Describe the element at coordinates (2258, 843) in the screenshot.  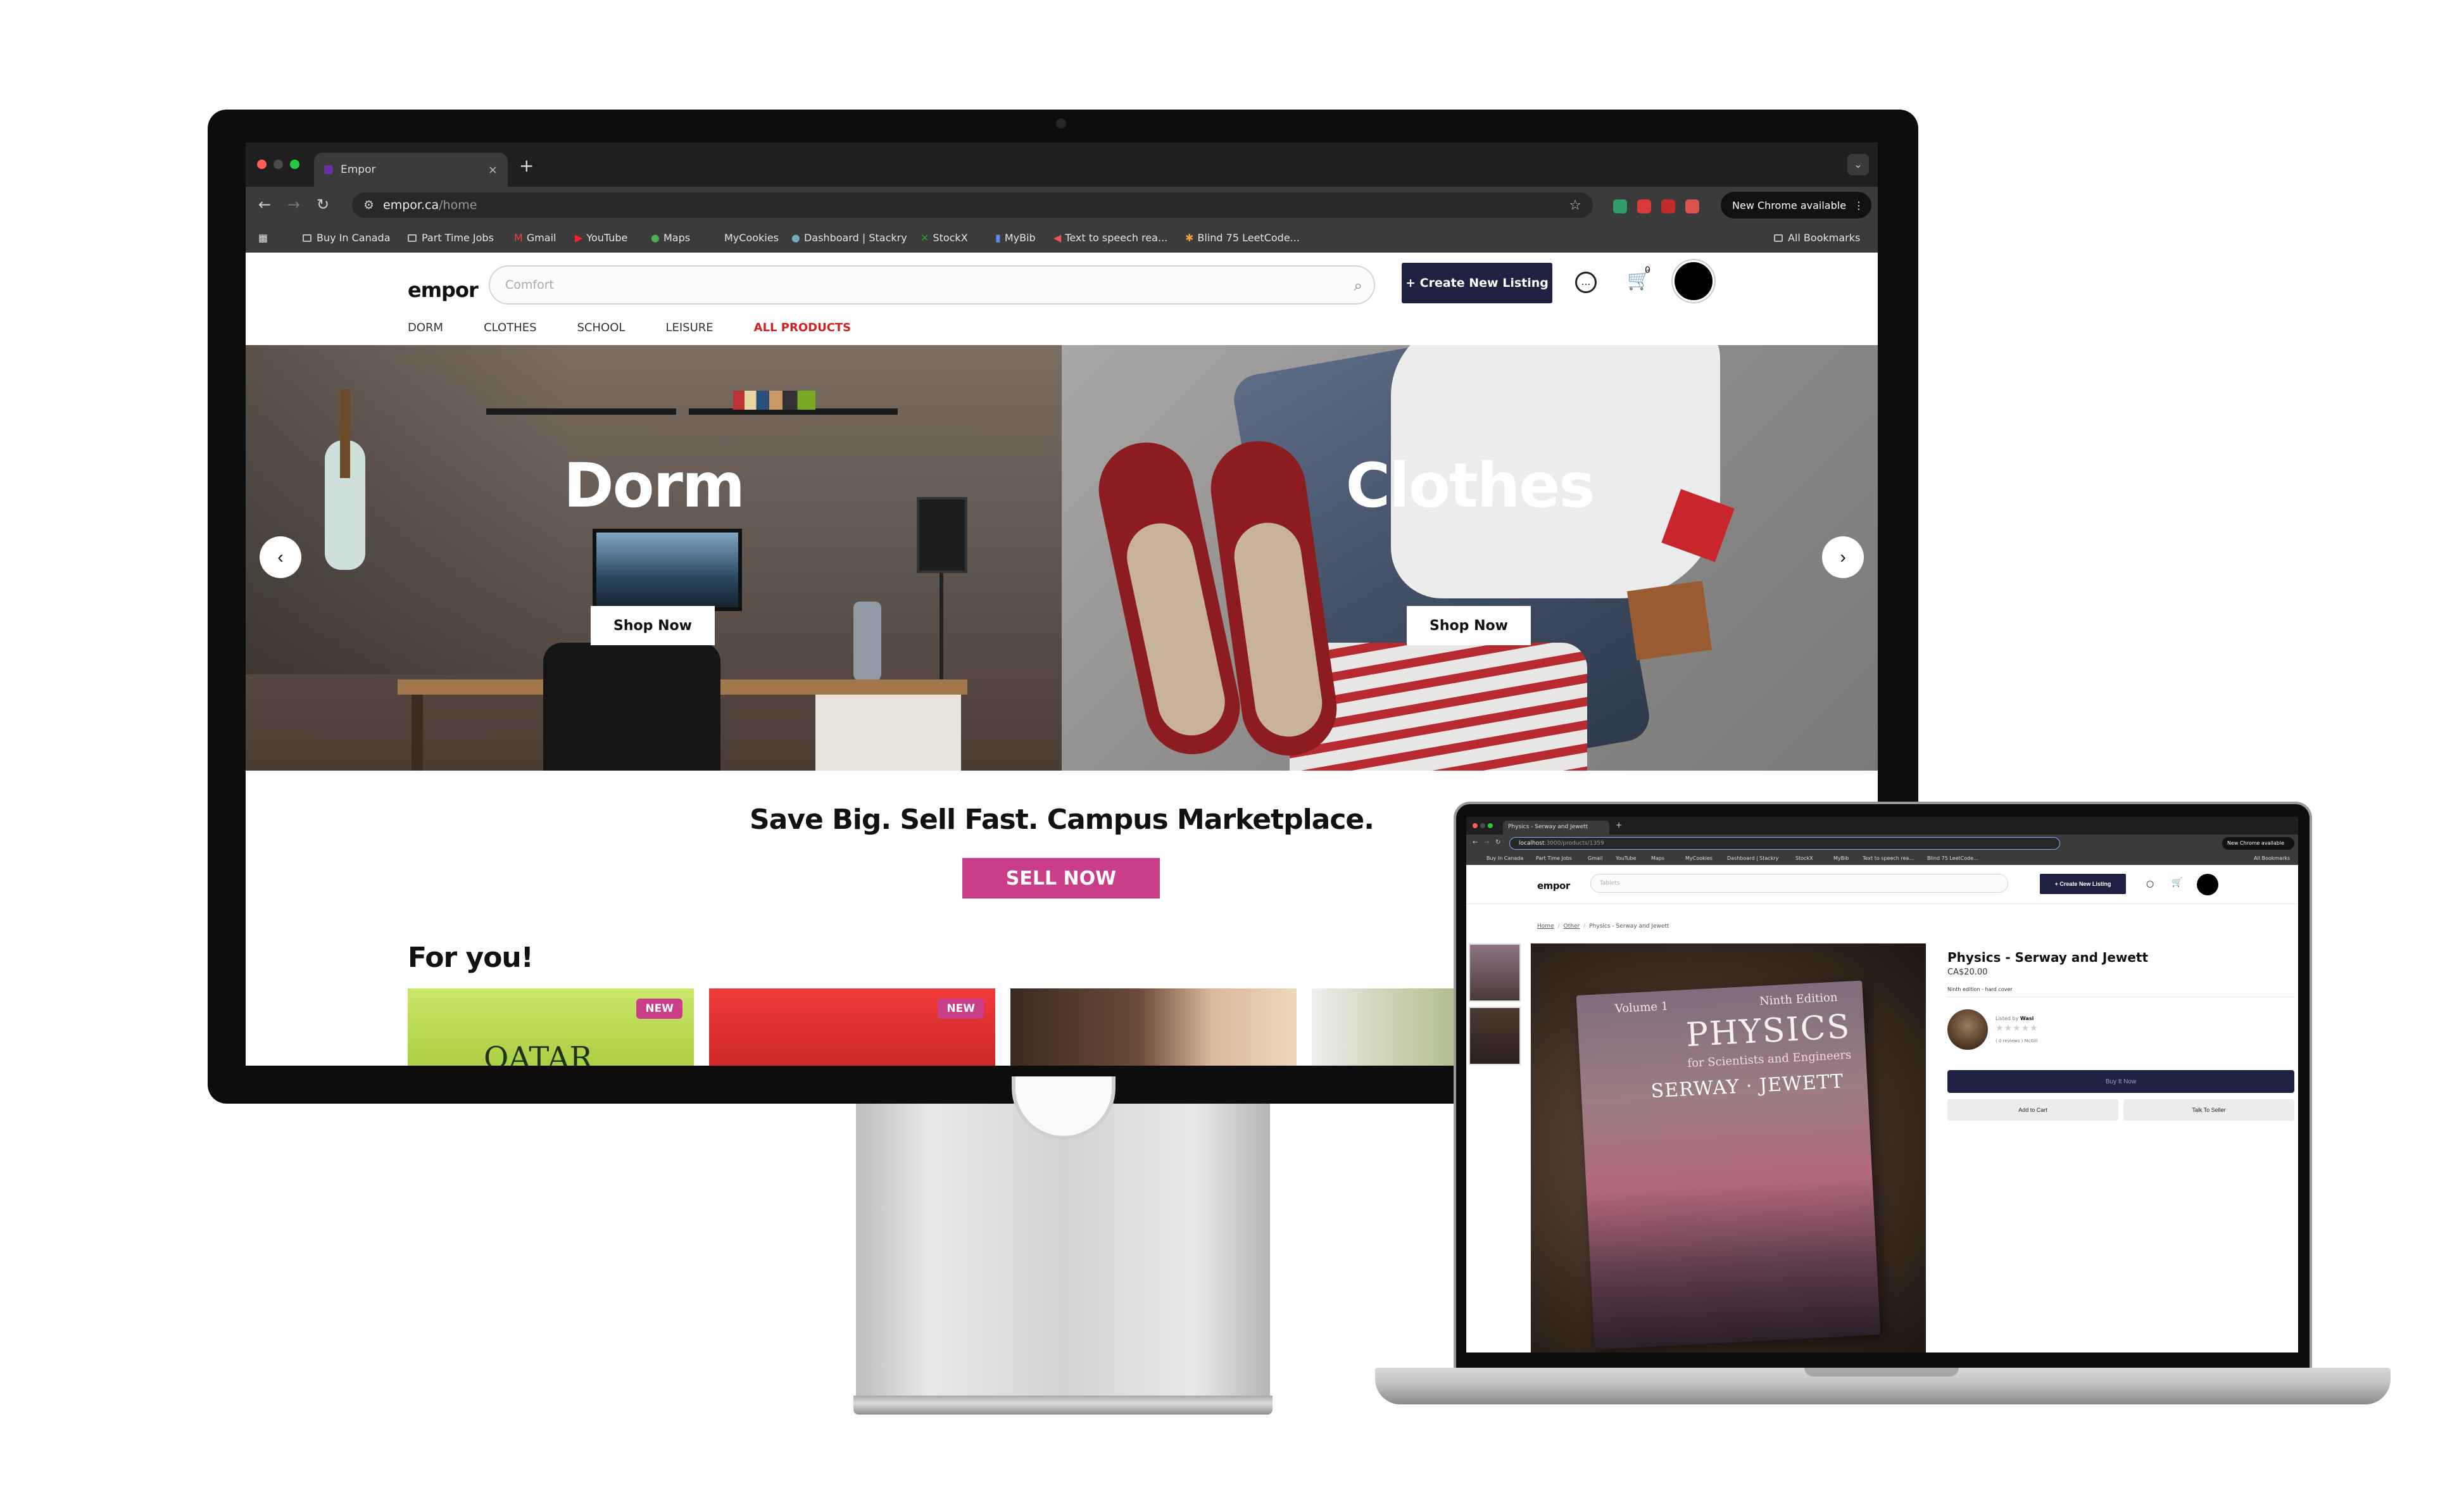
I see `new-chrome-available-button: New Chrome available` at that location.